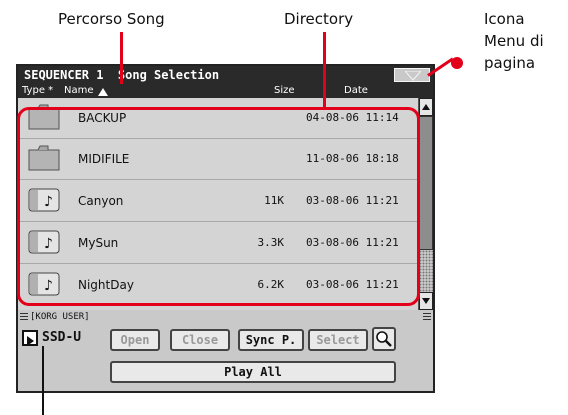  What do you see at coordinates (284, 91) in the screenshot?
I see `column-size: Size` at bounding box center [284, 91].